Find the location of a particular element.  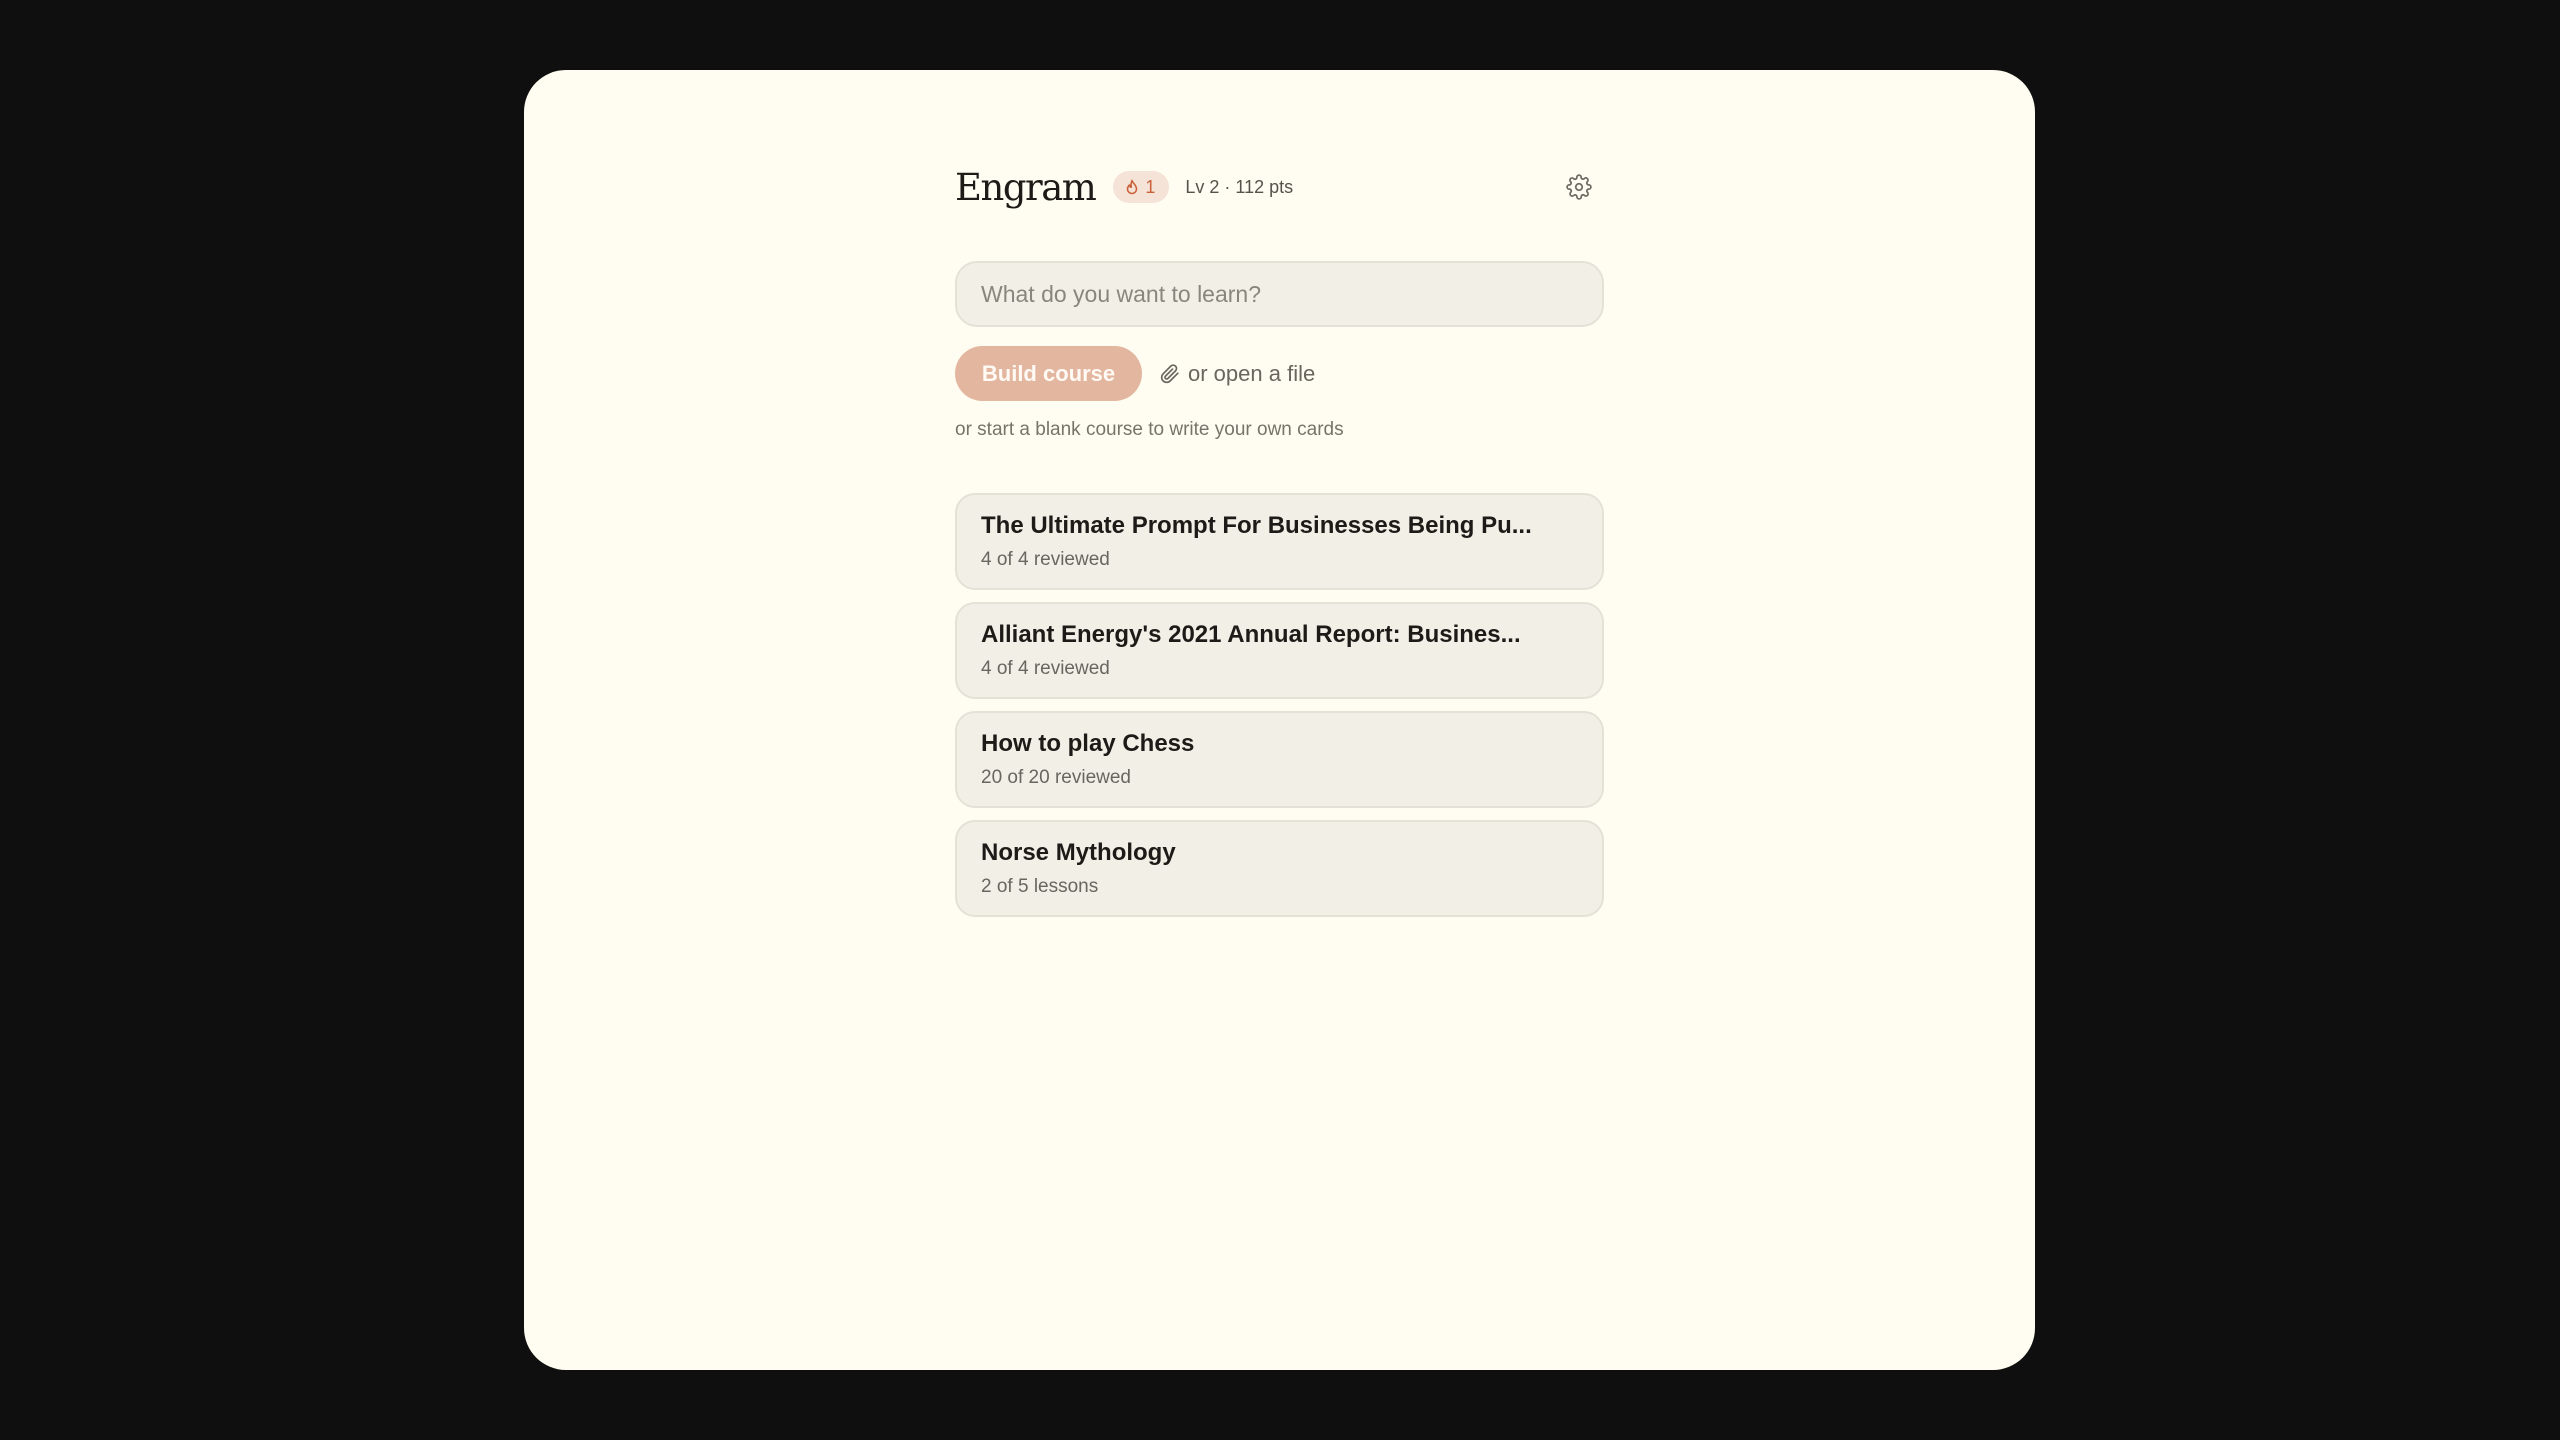

open-file-label: or open a file is located at coordinates (1252, 373).